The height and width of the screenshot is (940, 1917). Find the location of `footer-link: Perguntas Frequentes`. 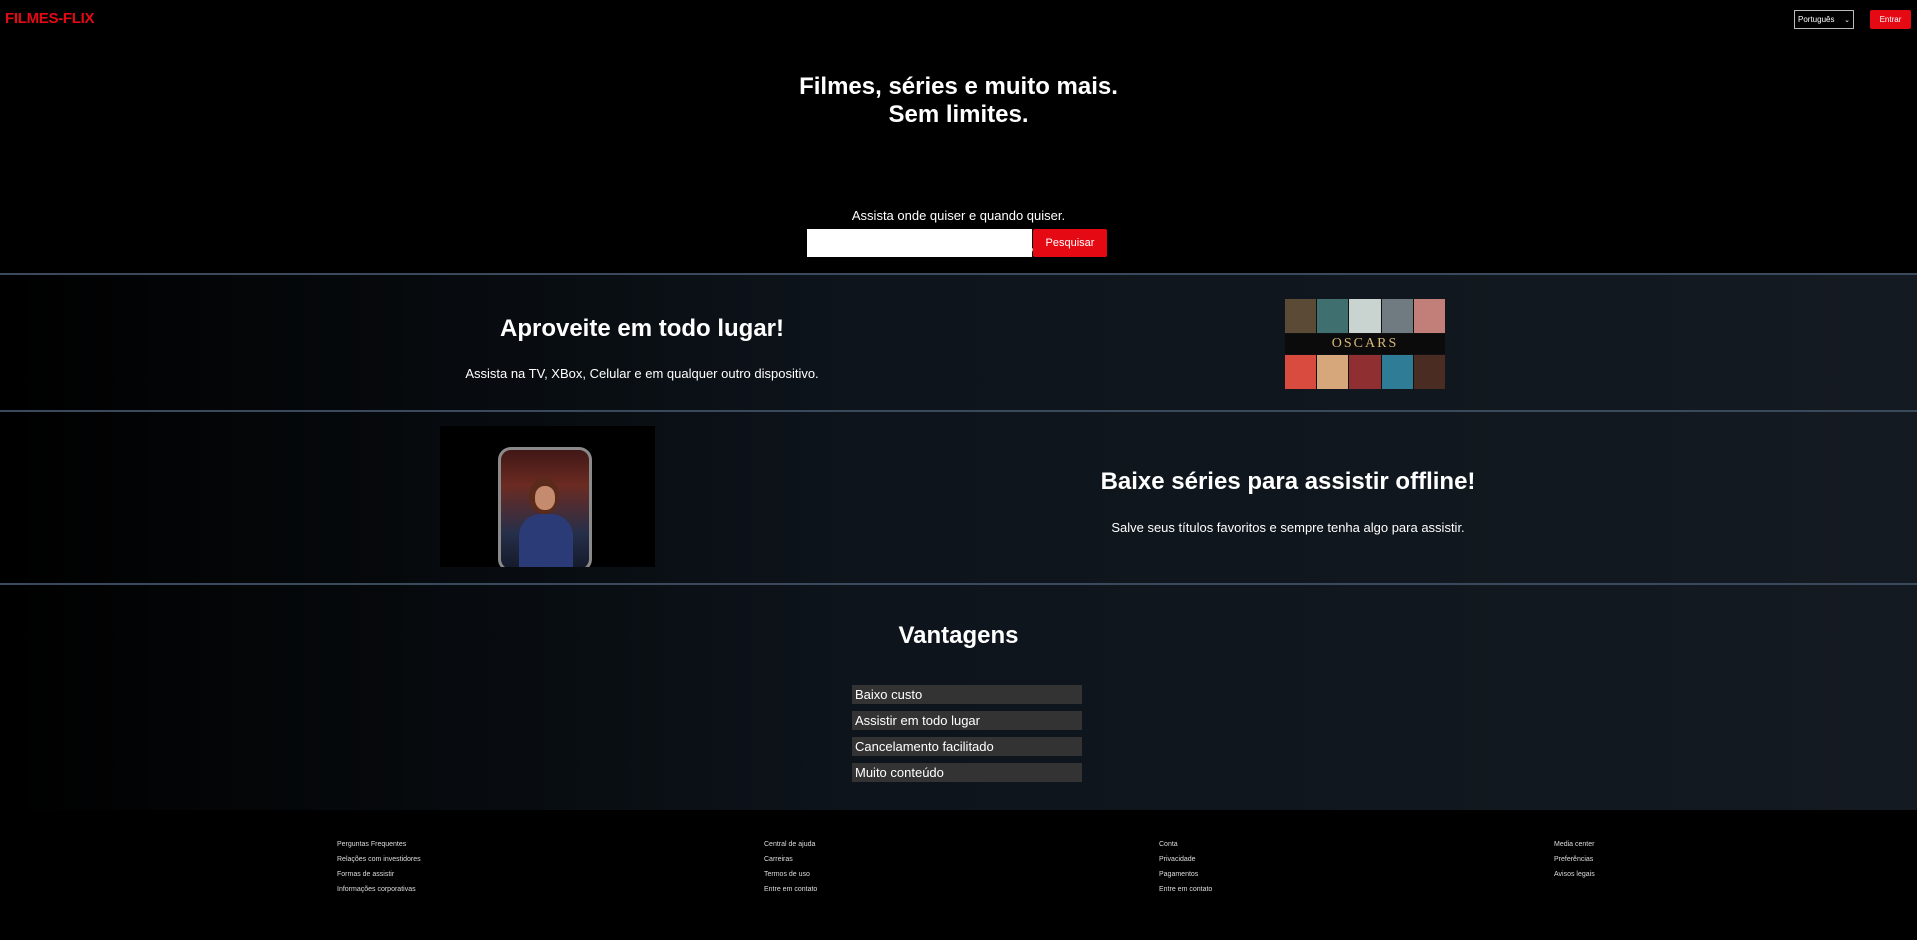

footer-link: Perguntas Frequentes is located at coordinates (379, 847).